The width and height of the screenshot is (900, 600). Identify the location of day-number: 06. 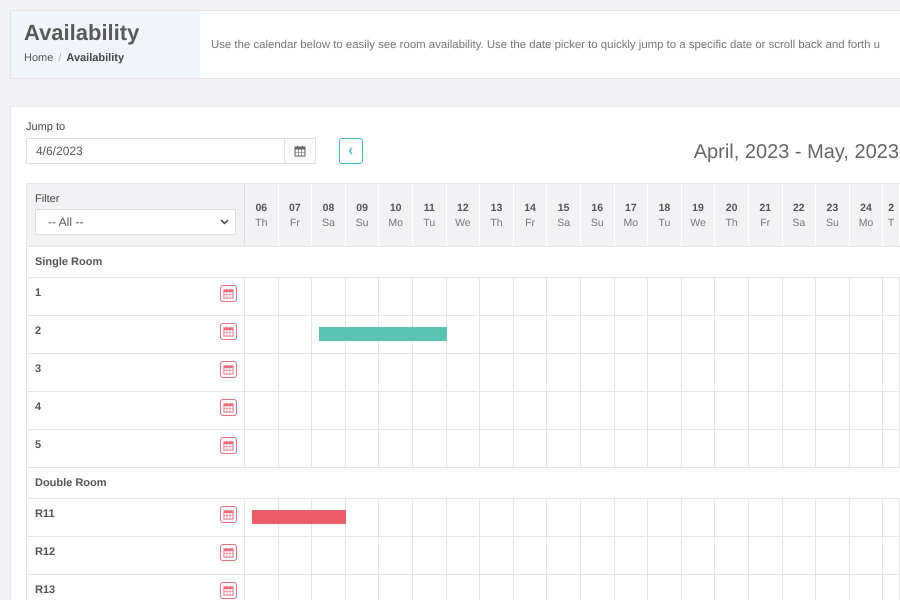
(261, 208).